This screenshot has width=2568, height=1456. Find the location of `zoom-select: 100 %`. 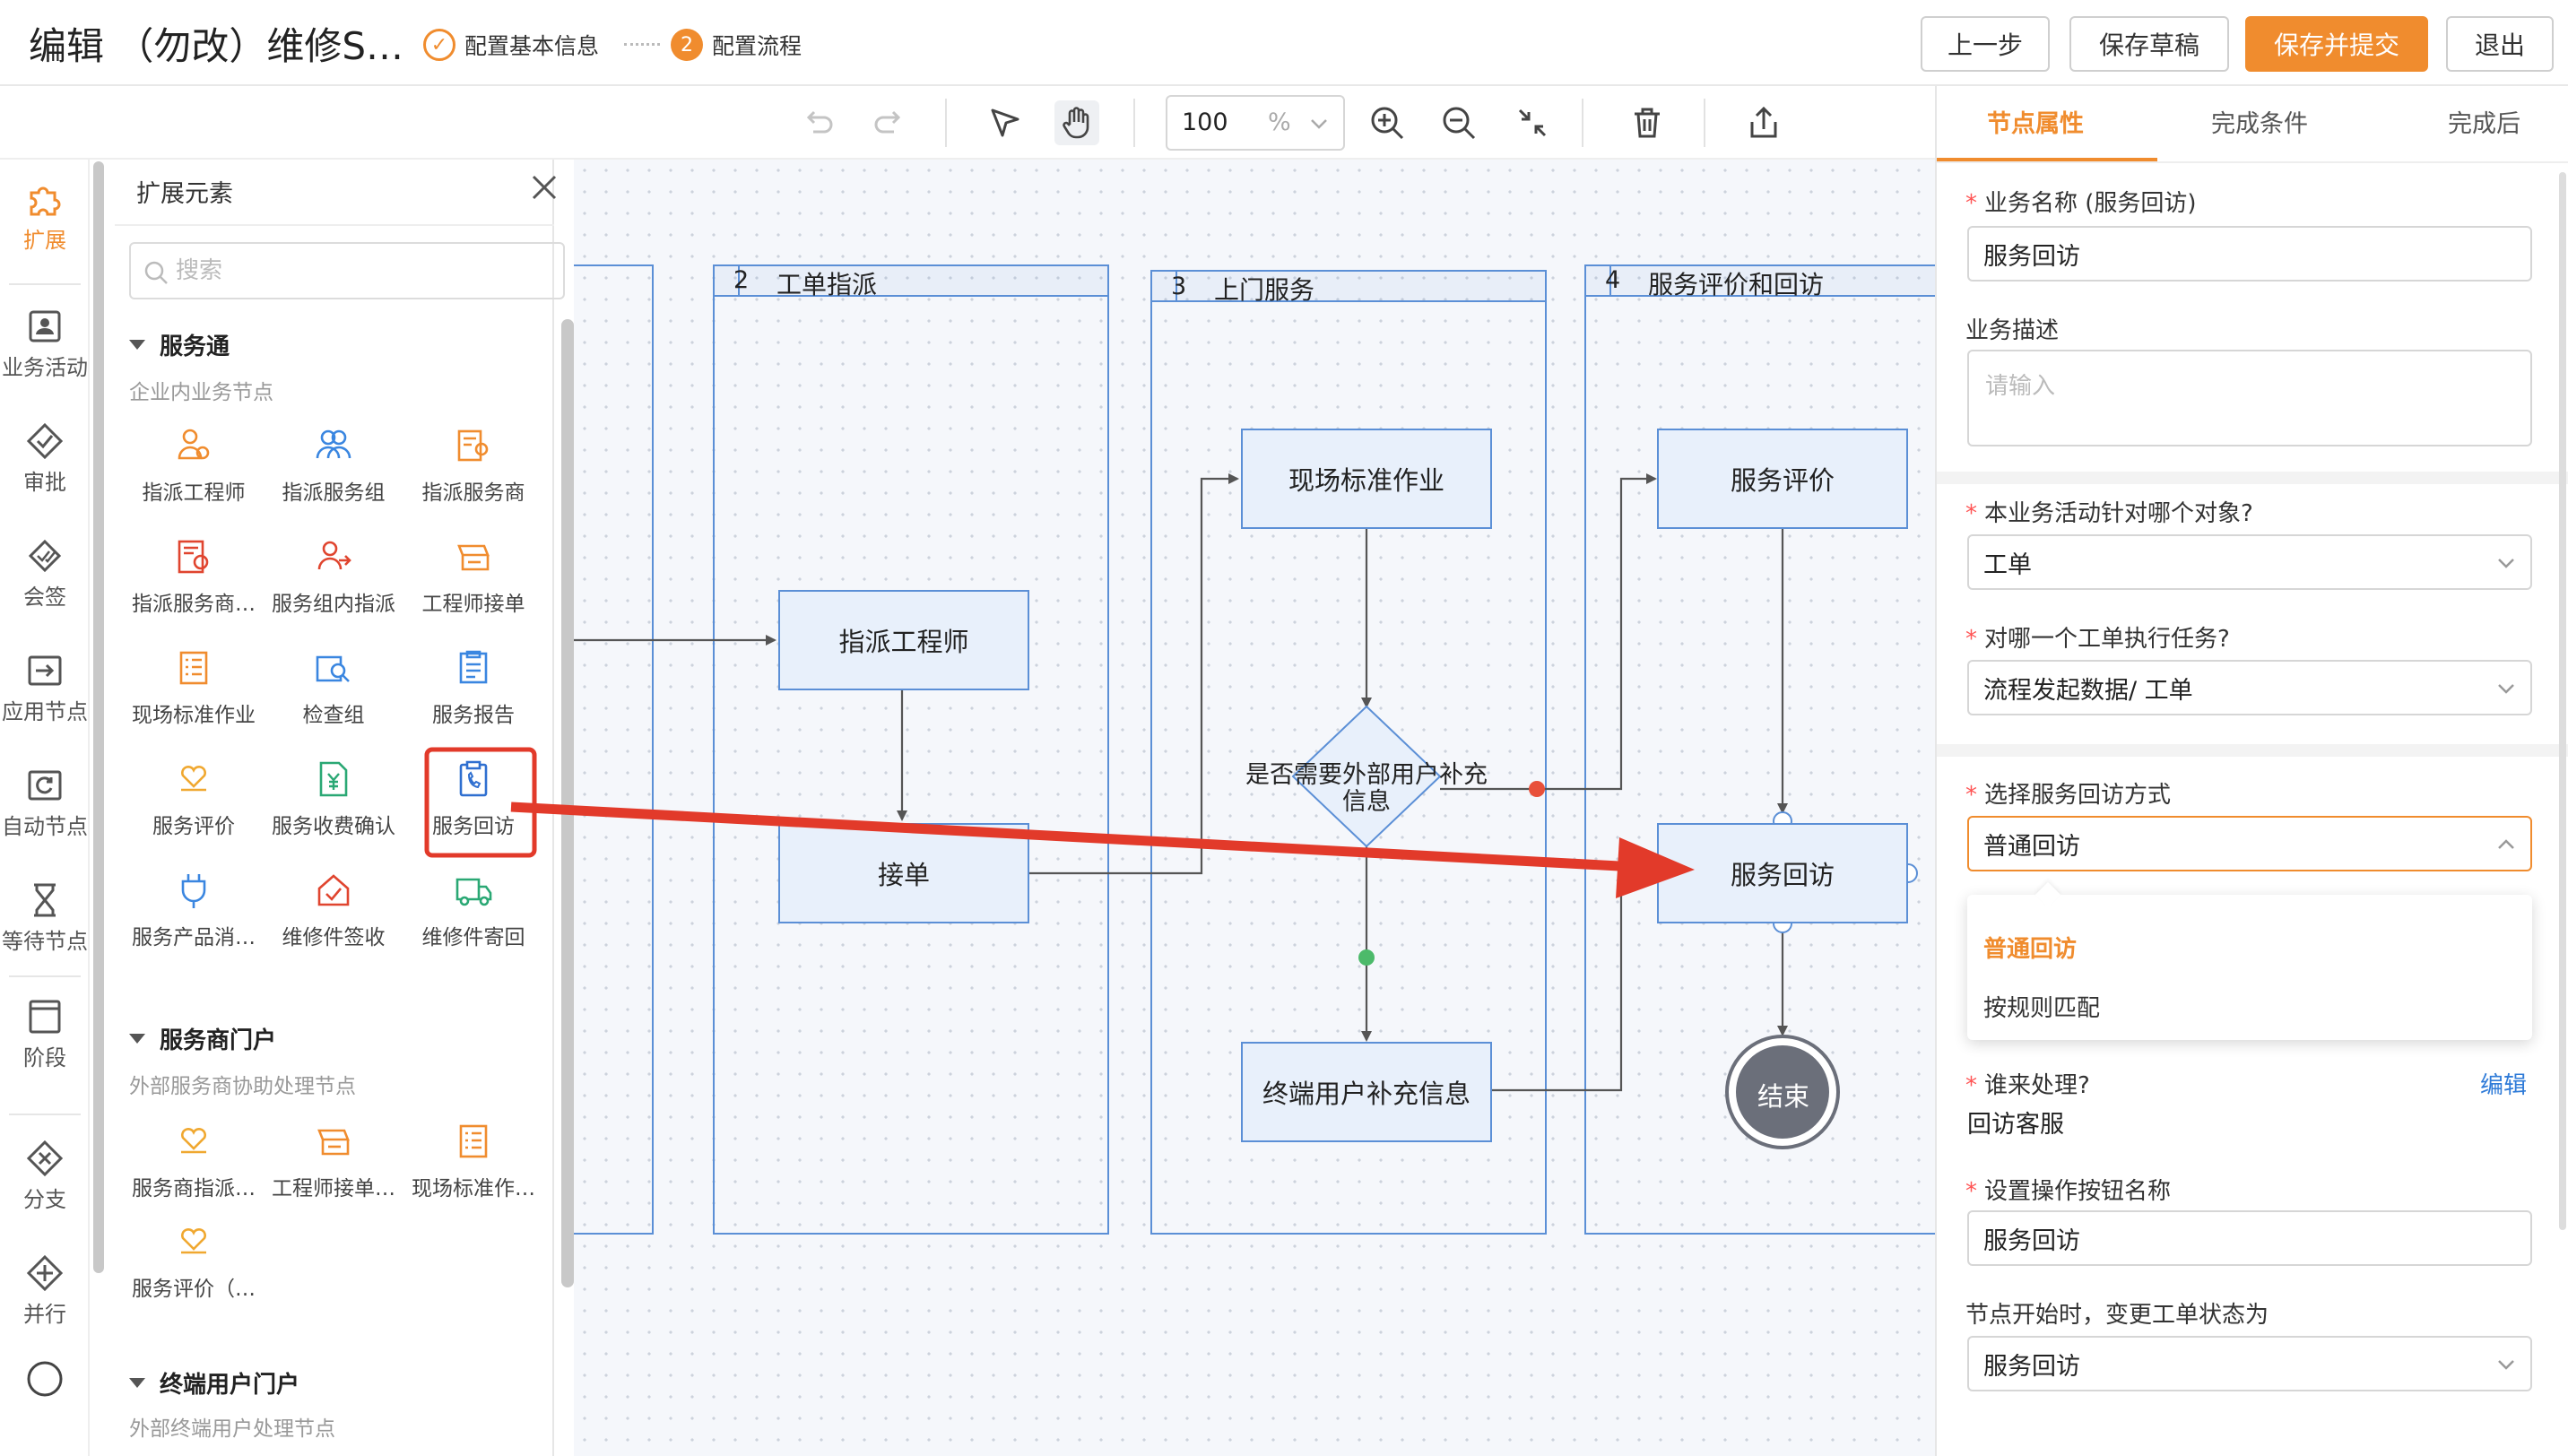

zoom-select: 100 % is located at coordinates (1255, 123).